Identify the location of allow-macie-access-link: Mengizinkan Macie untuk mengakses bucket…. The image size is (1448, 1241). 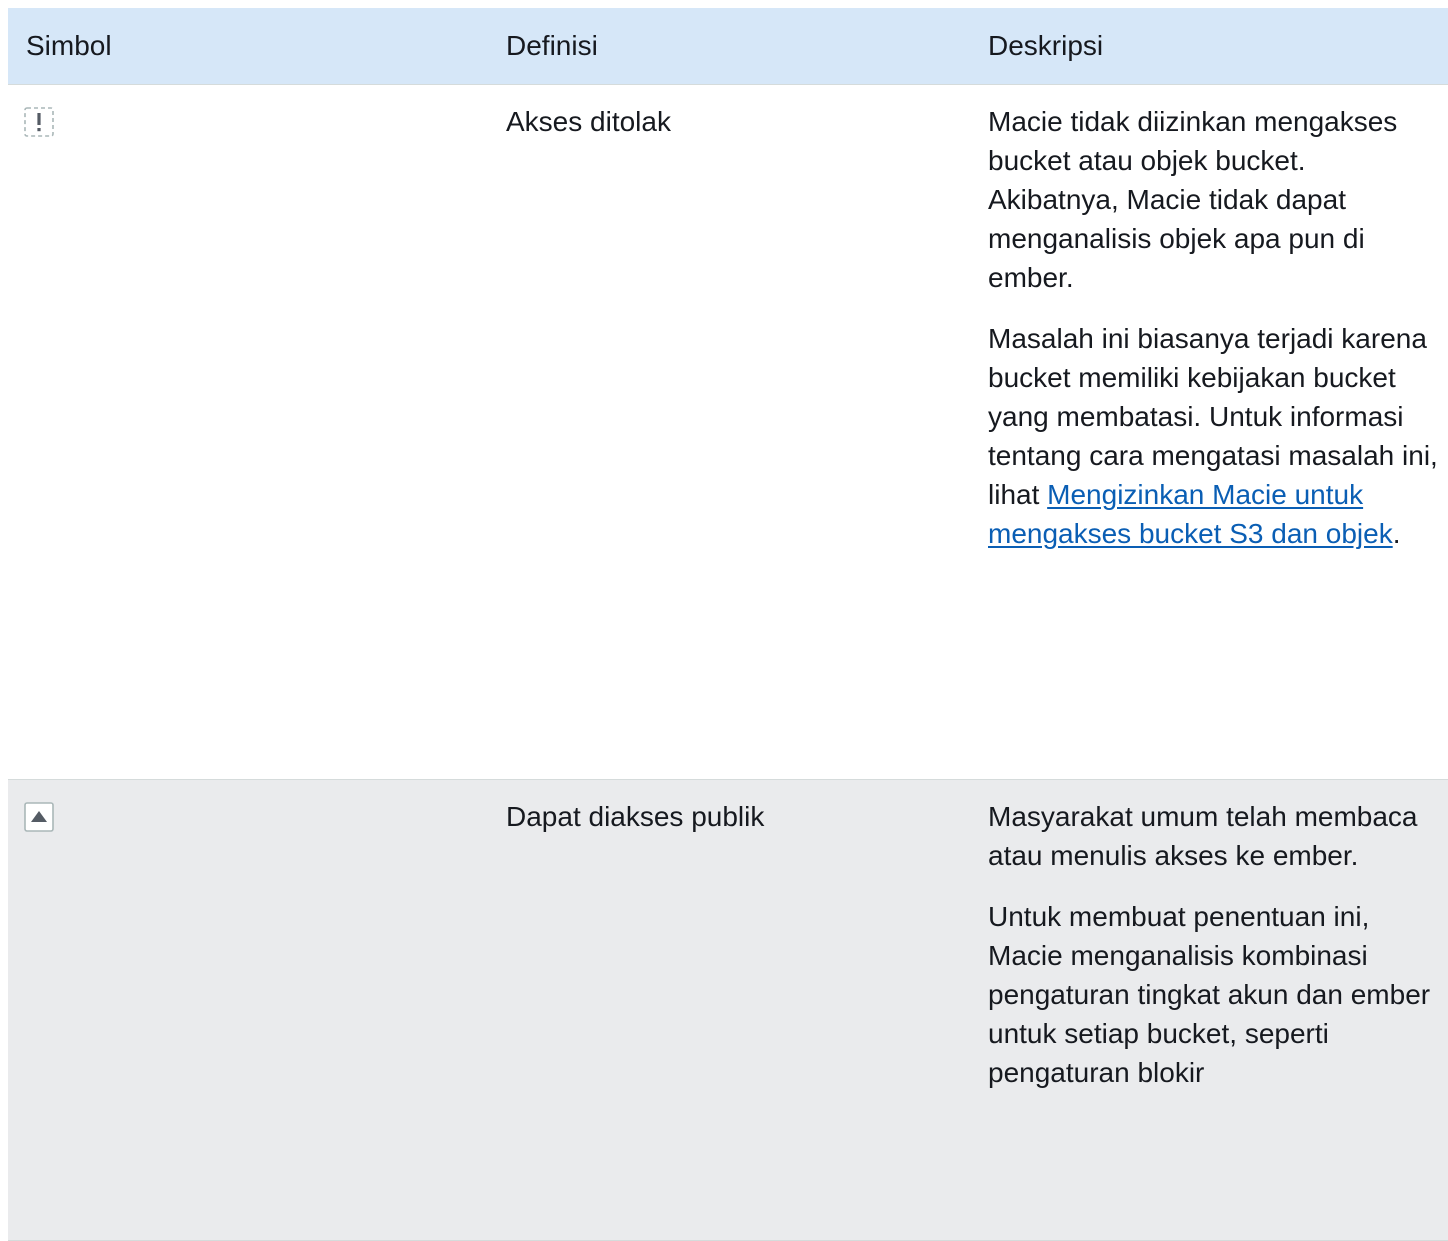
(1190, 514).